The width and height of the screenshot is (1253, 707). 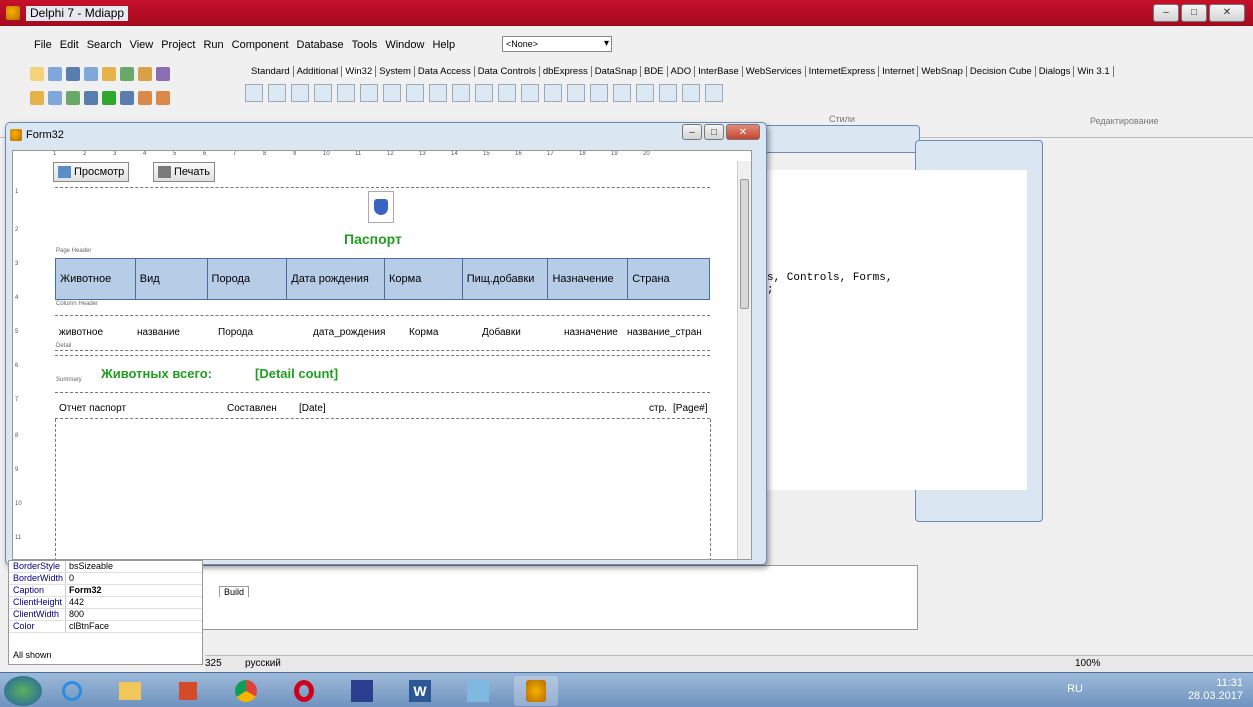 I want to click on prop-row: Caption Form32, so click(x=105, y=591).